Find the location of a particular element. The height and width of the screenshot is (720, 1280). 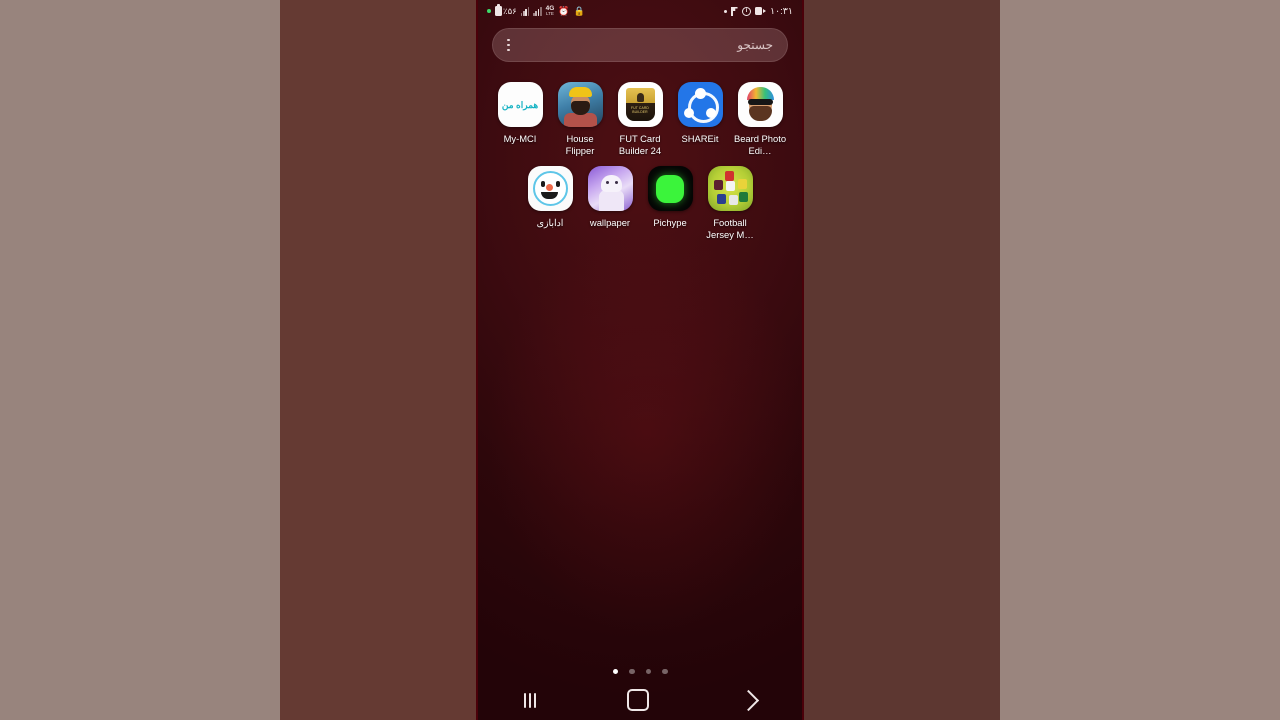

app-item-pichype: Pichype is located at coordinates (670, 203).